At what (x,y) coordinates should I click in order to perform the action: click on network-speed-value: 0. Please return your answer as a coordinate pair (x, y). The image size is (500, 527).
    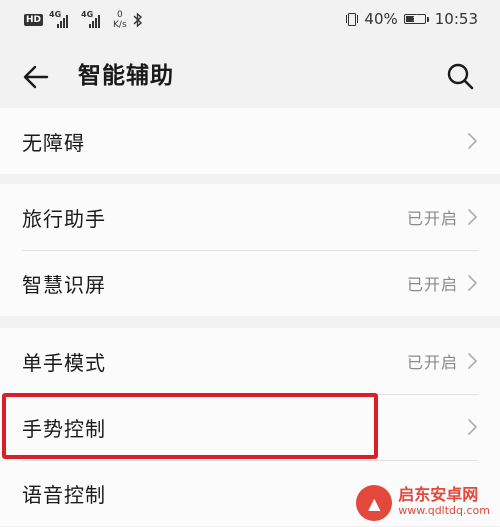
    Looking at the image, I should click on (119, 15).